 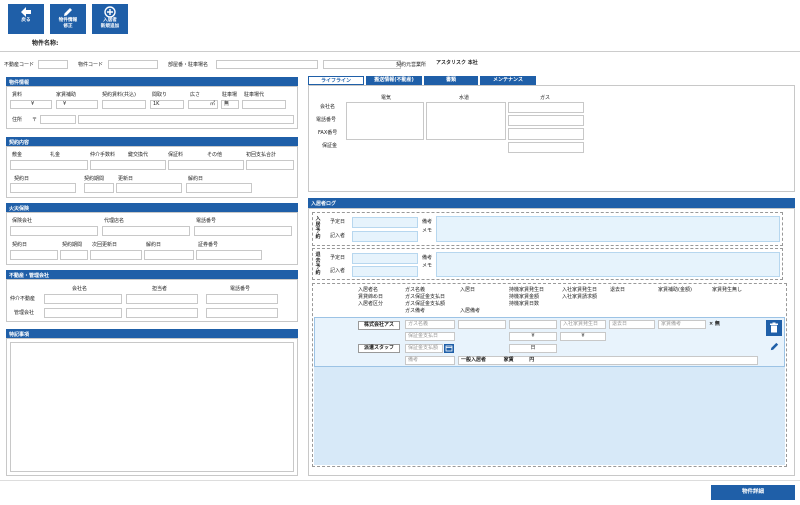 What do you see at coordinates (34, 255) in the screenshot?
I see `insurance-contract-date-input` at bounding box center [34, 255].